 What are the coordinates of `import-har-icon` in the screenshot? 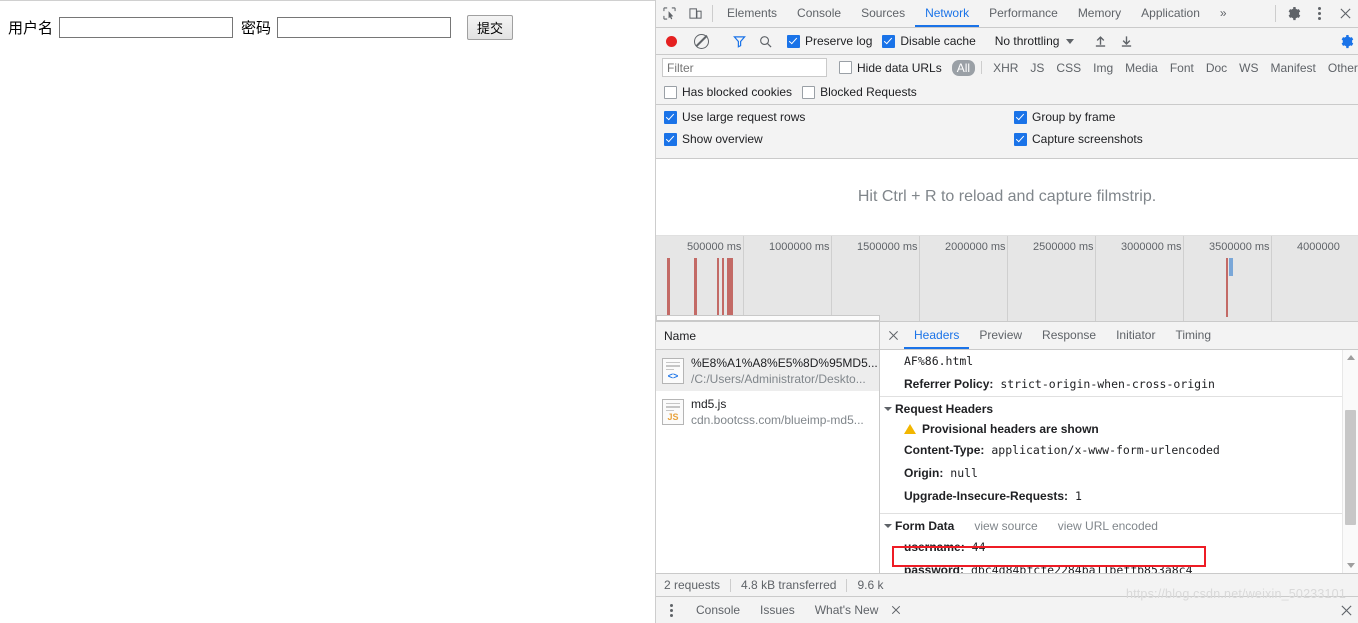 It's located at (1100, 41).